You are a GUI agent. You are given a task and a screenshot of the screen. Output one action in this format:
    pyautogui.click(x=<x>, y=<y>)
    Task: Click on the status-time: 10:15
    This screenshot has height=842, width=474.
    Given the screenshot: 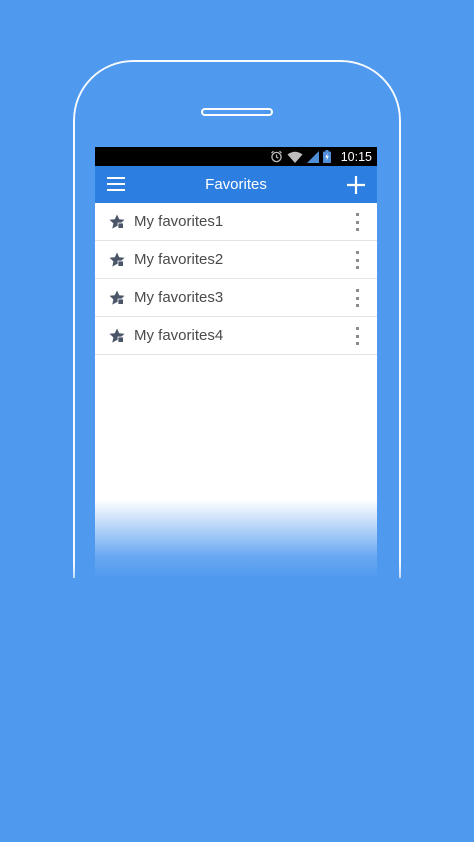 What is the action you would take?
    pyautogui.click(x=356, y=156)
    